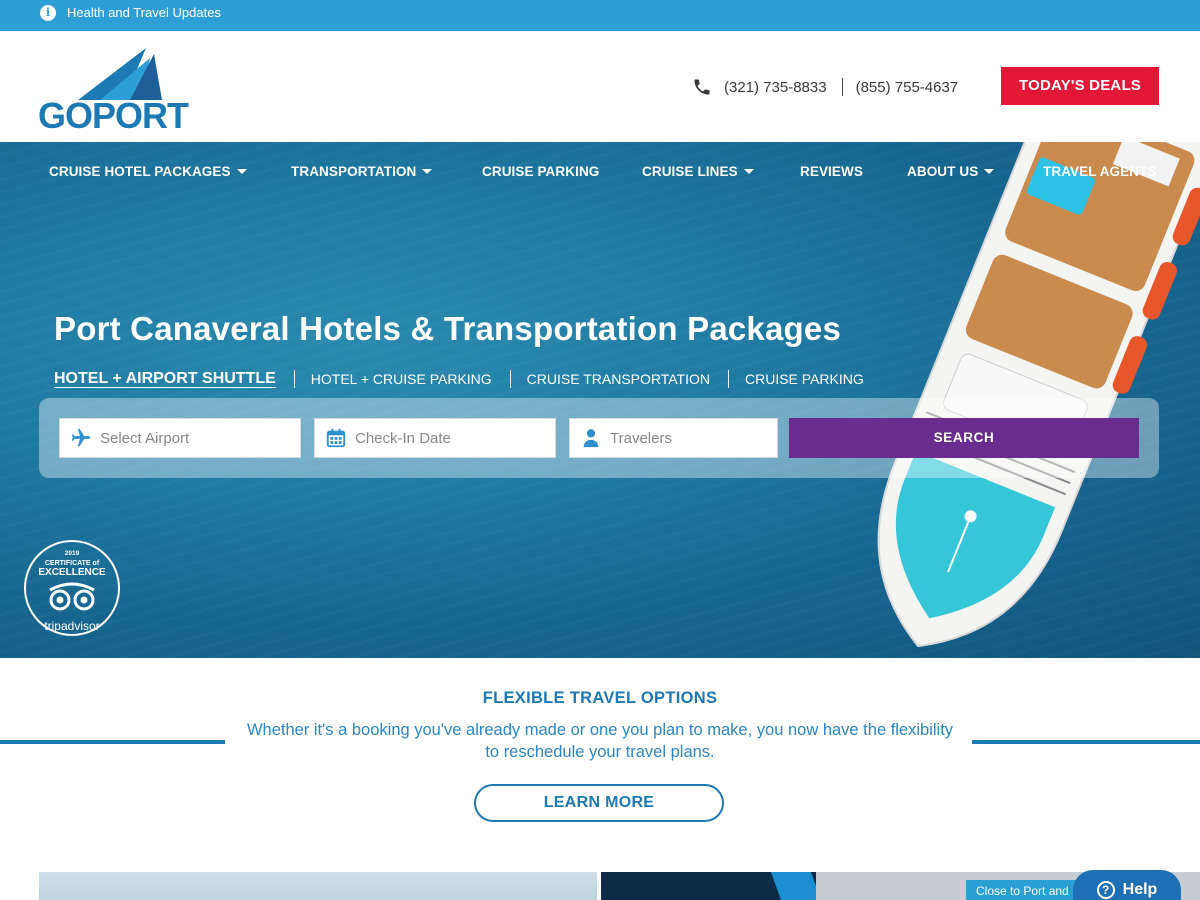 Image resolution: width=1200 pixels, height=900 pixels. Describe the element at coordinates (796, 886) in the screenshot. I see `card-stripe` at that location.